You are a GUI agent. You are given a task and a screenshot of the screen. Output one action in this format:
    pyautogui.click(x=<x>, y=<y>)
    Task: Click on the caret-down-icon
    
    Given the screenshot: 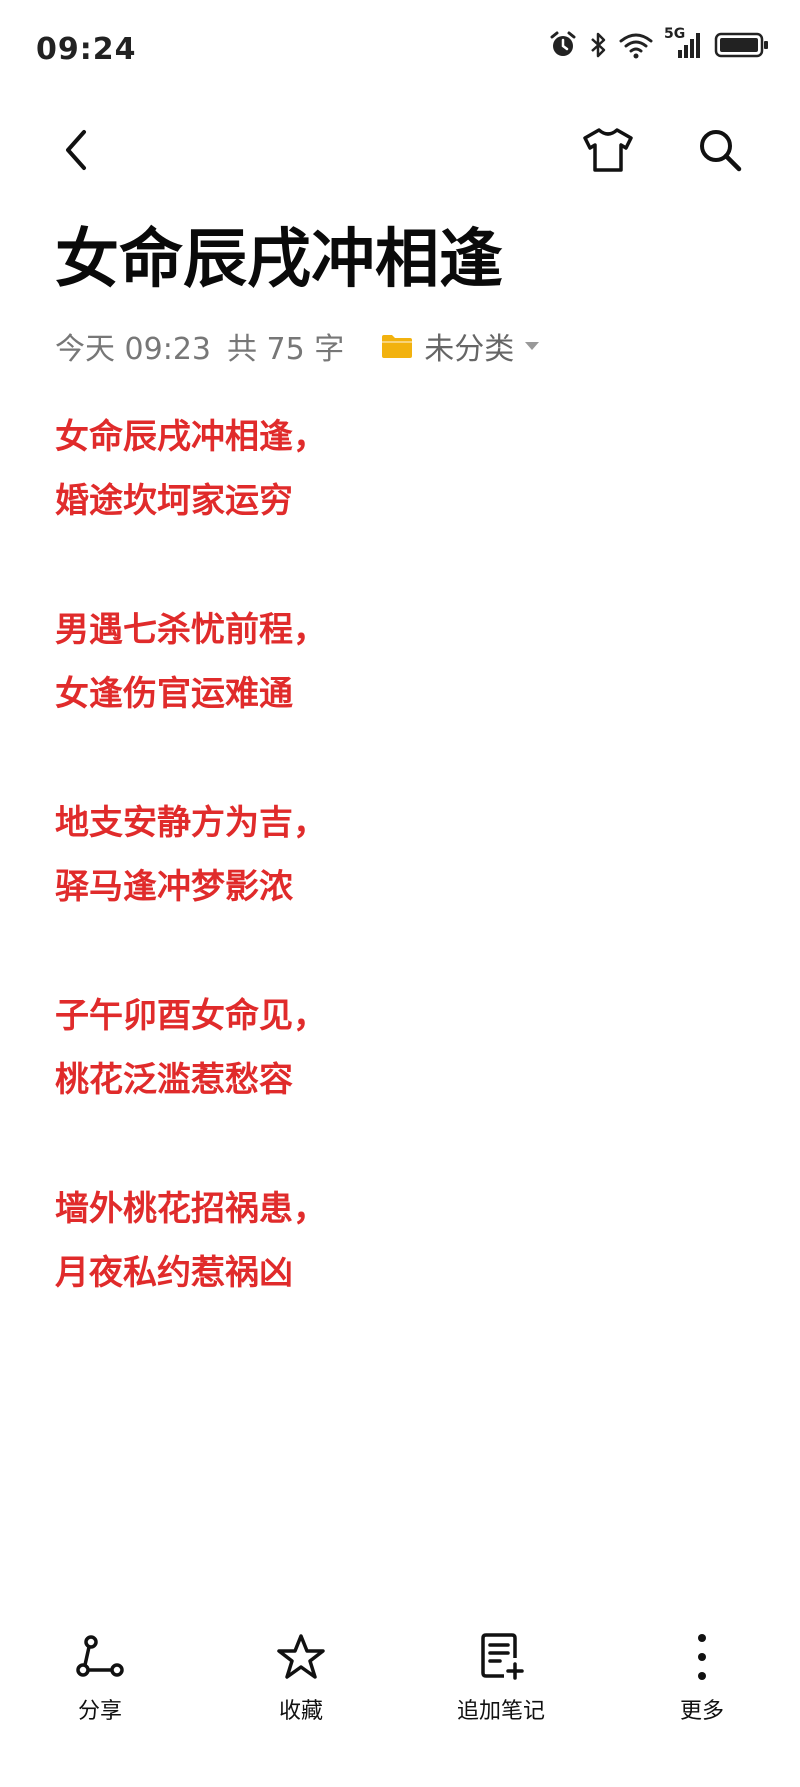 What is the action you would take?
    pyautogui.click(x=532, y=346)
    